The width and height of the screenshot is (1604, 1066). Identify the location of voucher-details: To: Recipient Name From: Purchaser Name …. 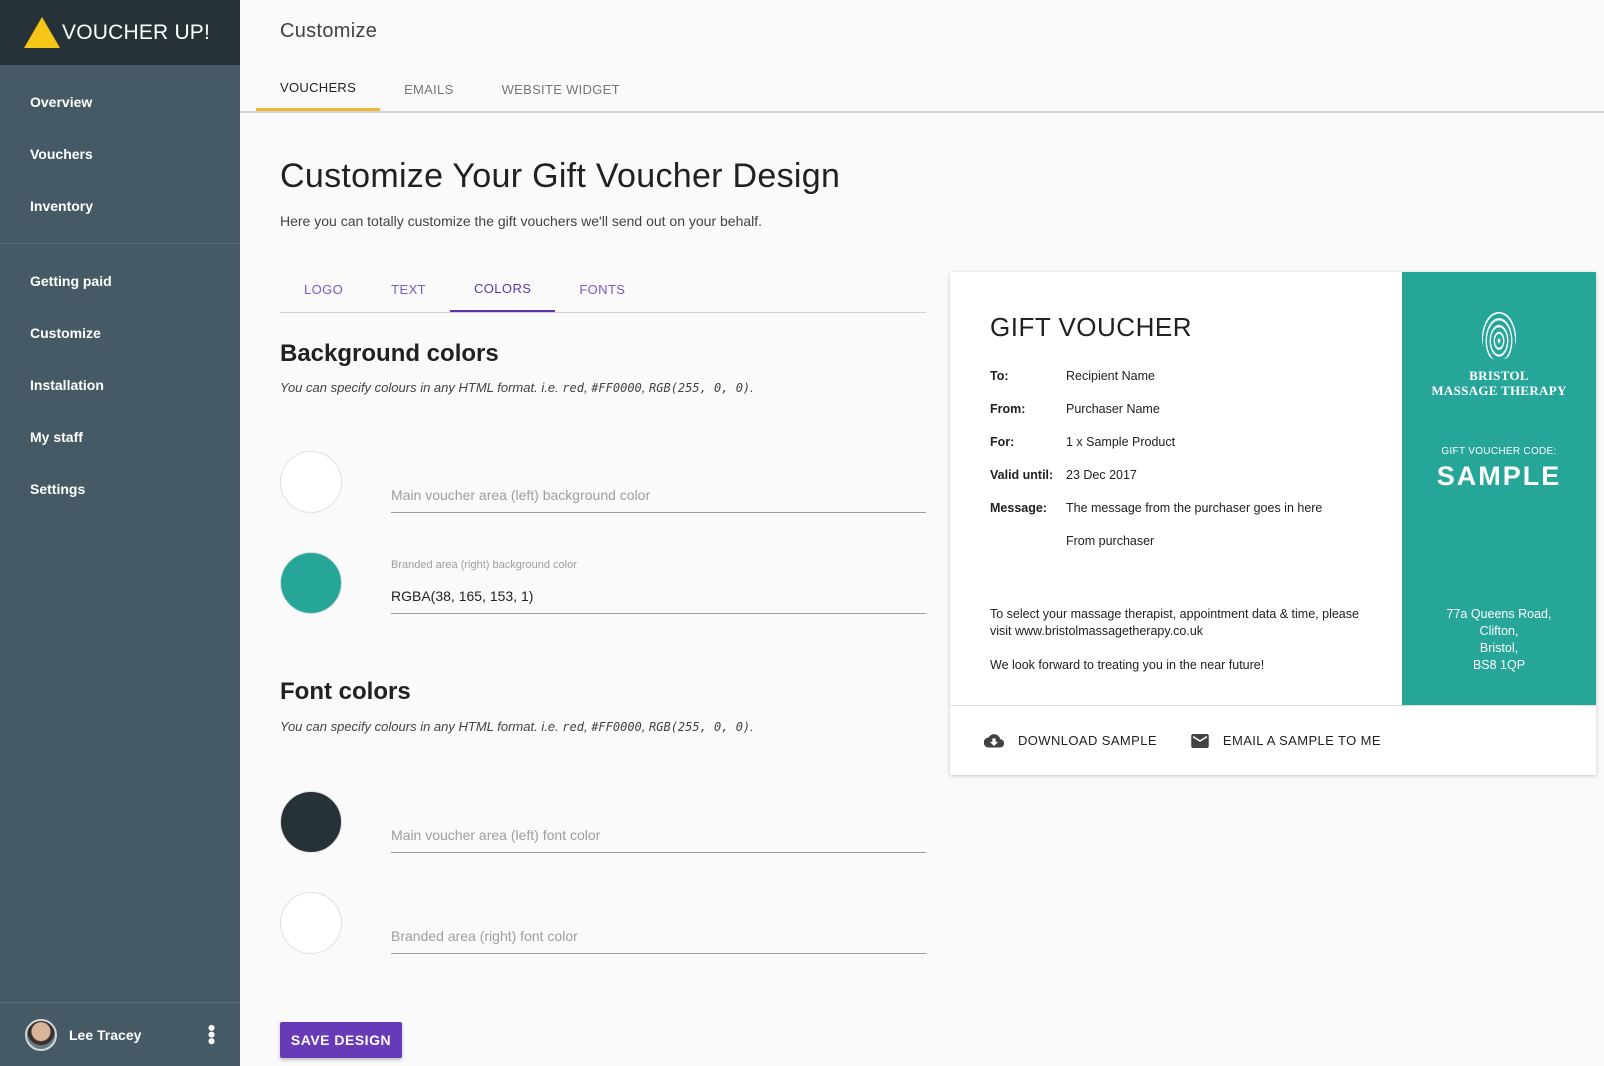
(1176, 468).